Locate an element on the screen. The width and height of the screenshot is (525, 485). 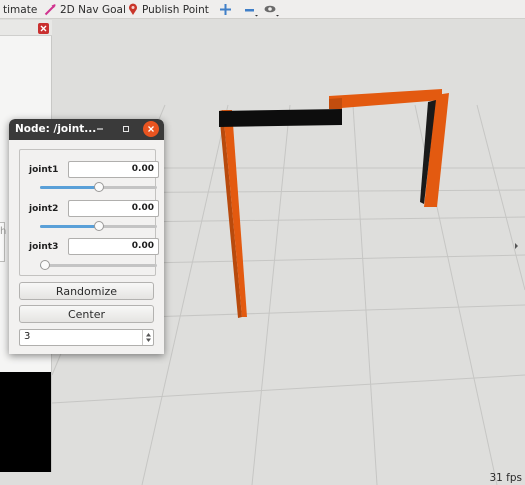
joint2-slider is located at coordinates (98, 226).